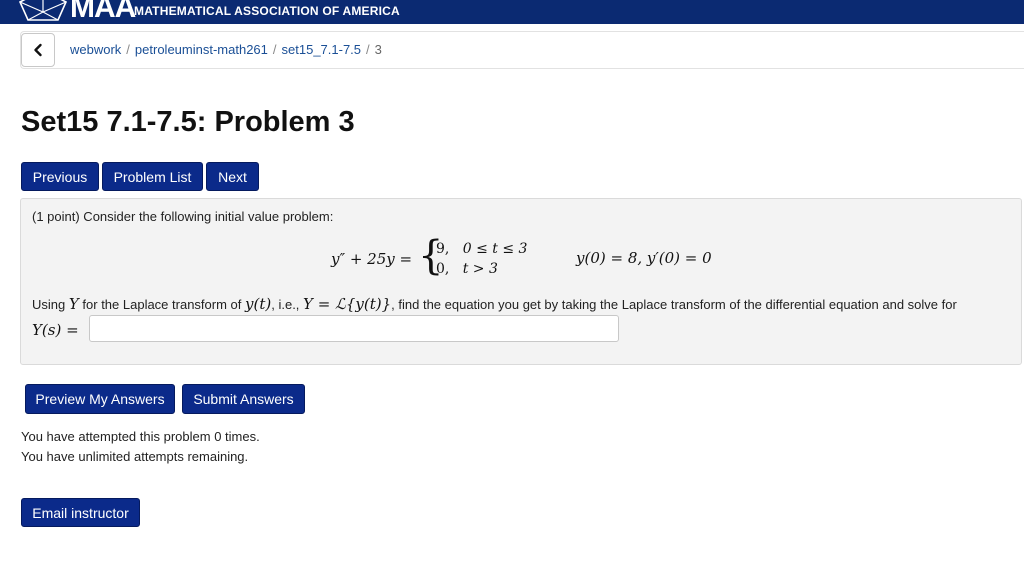 This screenshot has height=576, width=1024. I want to click on back-button, so click(38, 50).